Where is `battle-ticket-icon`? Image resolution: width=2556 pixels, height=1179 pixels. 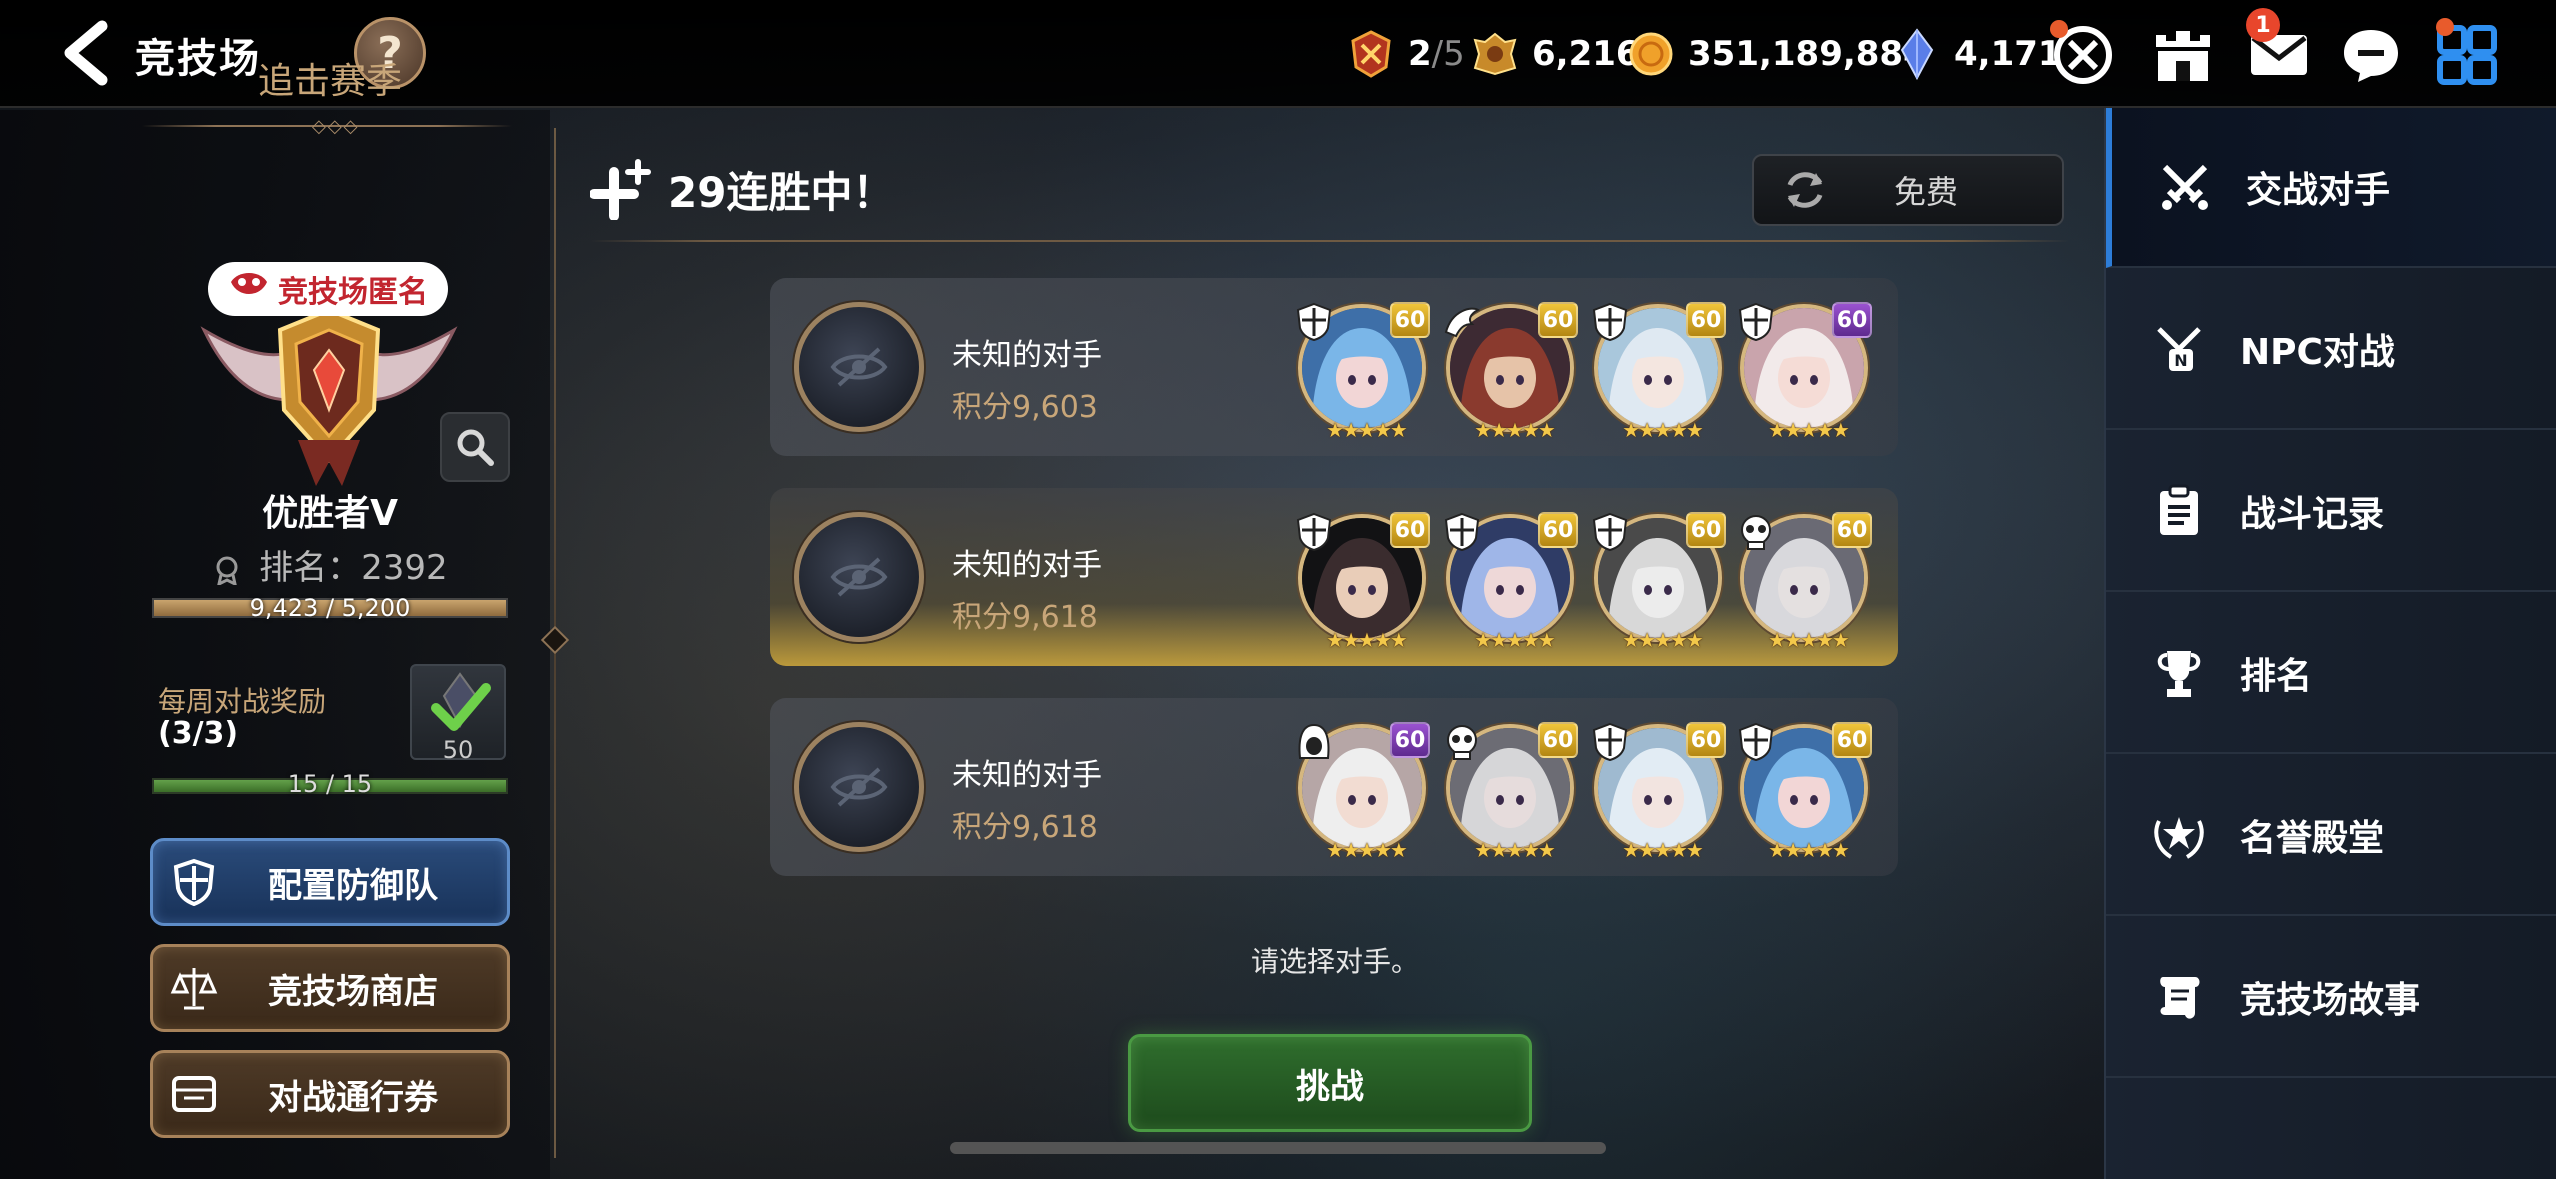
battle-ticket-icon is located at coordinates (1371, 54).